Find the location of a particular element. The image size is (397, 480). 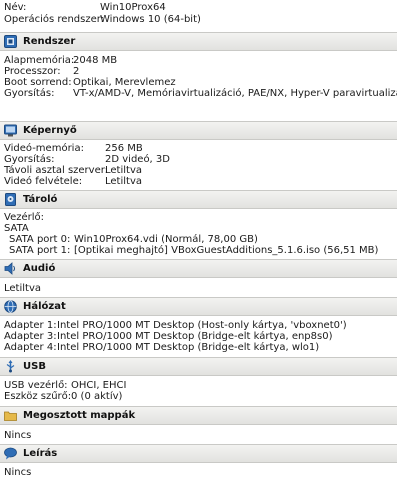

storage-section-header: Tároló is located at coordinates (198, 199).